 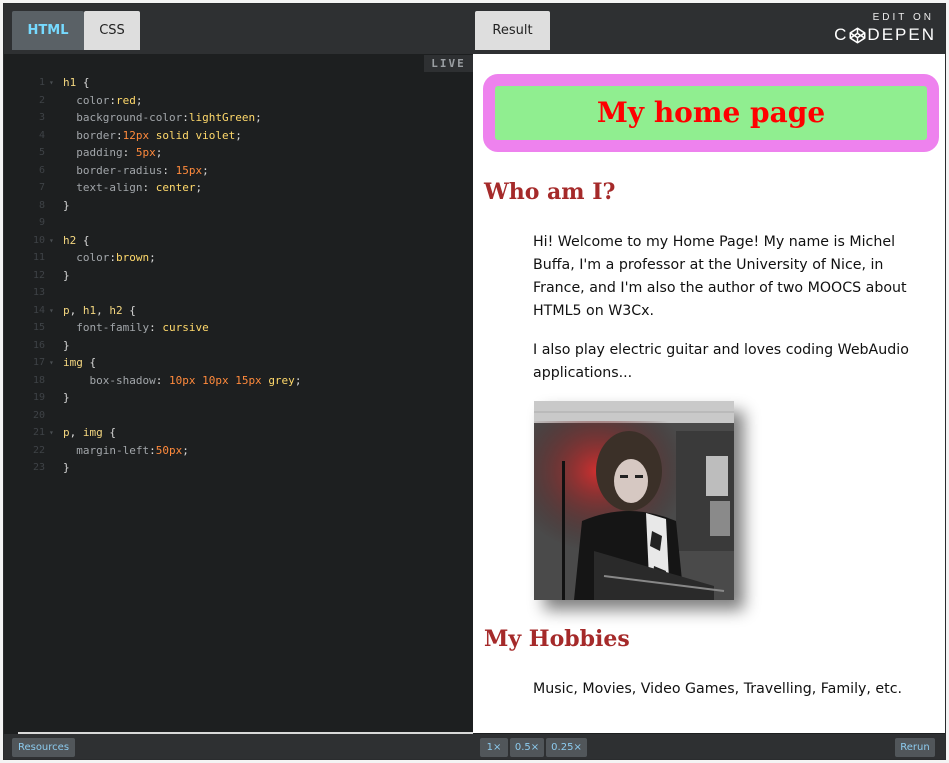 I want to click on code-line: 10 ▾ h2 {, so click(x=238, y=241).